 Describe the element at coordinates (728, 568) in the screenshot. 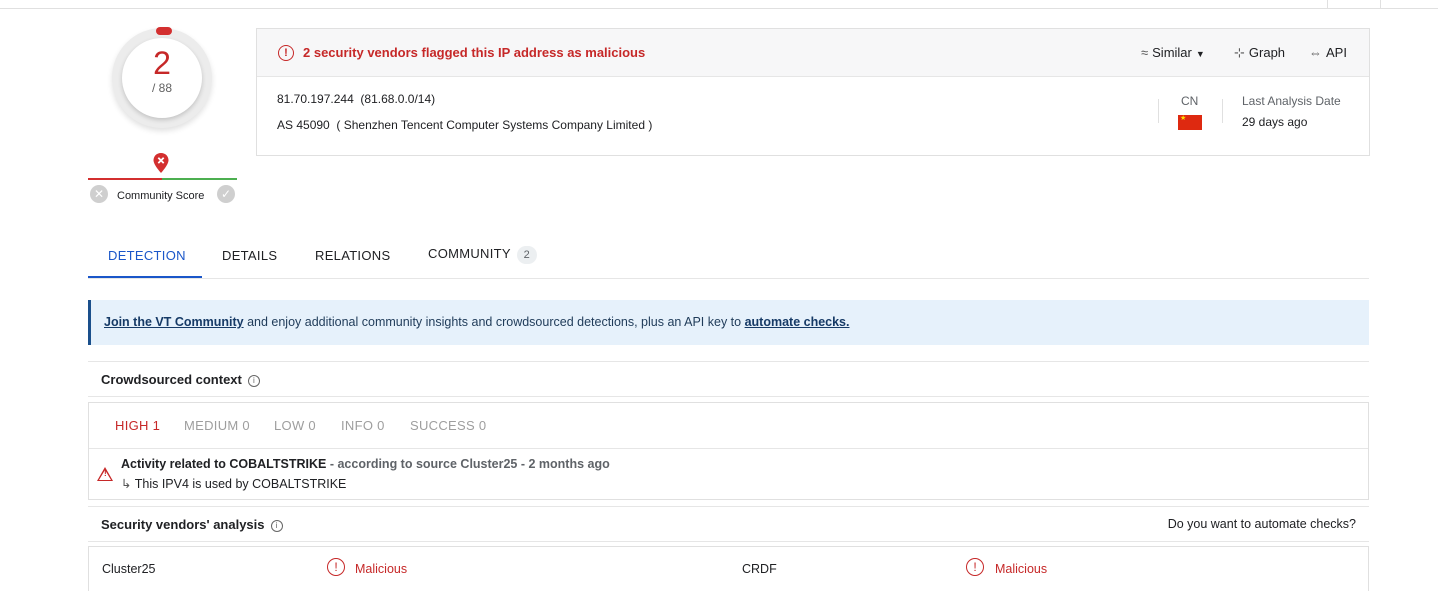

I see `vendor-row: Cluster25 ! Malicious CRDF ! Malicious` at that location.